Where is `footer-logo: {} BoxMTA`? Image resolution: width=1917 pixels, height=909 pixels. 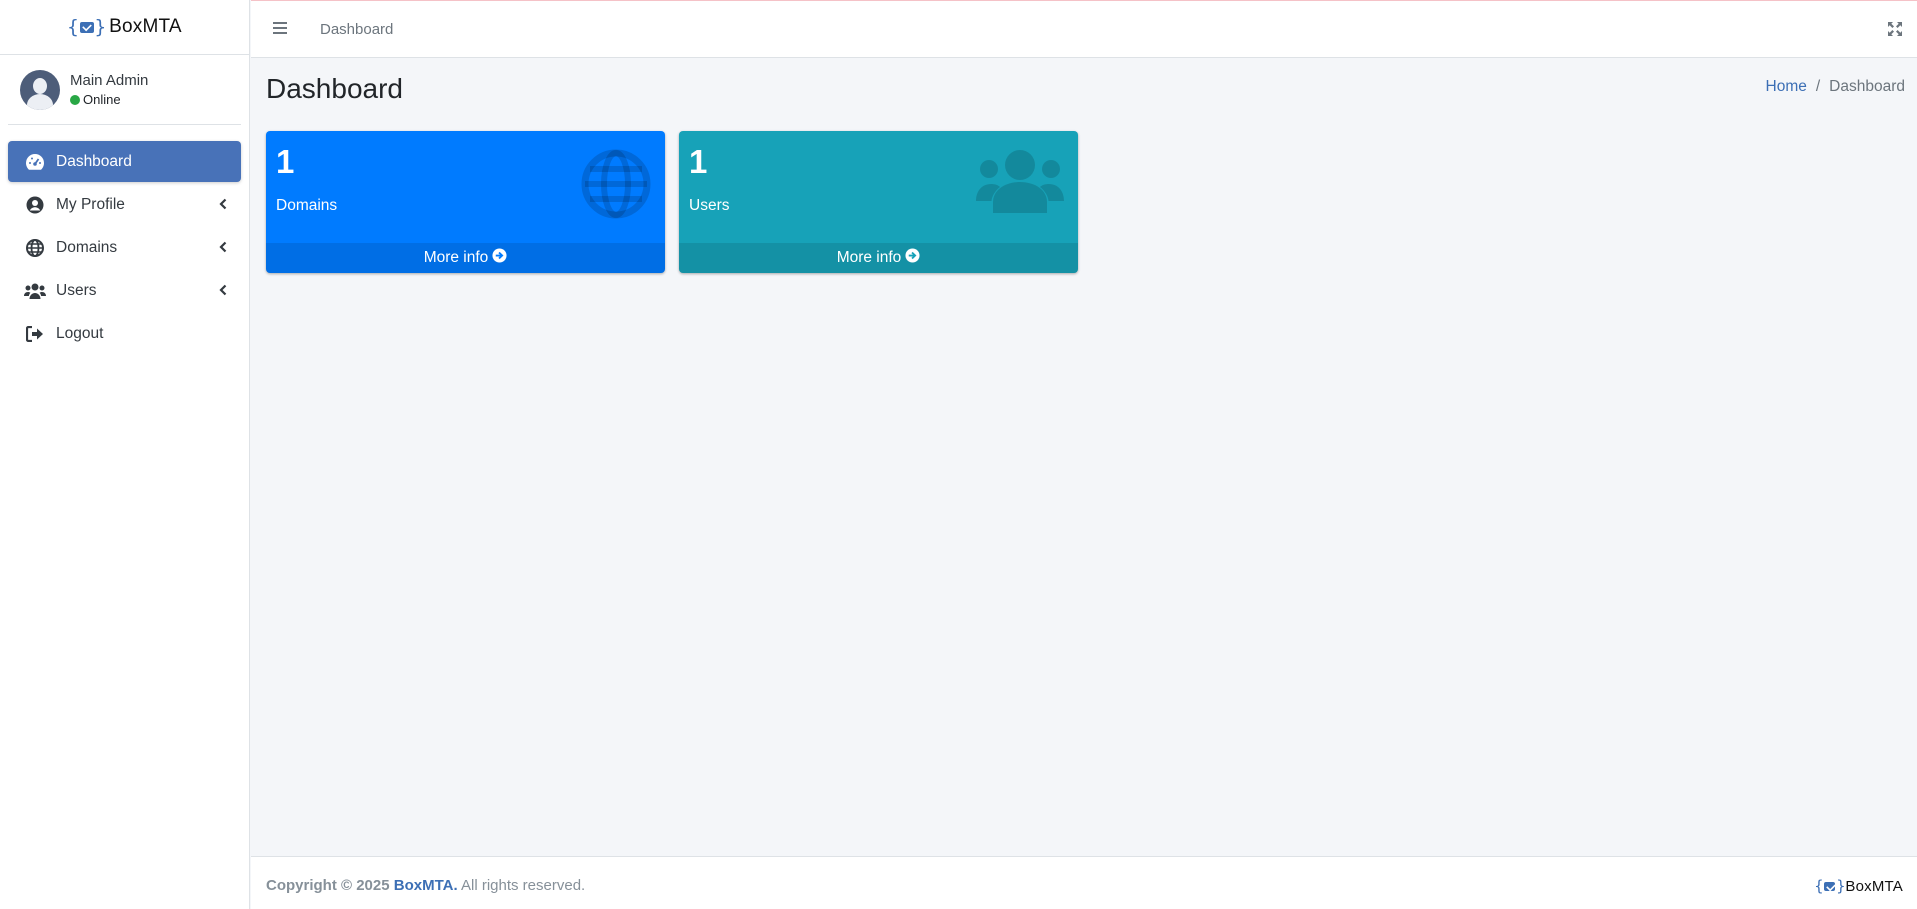
footer-logo: {} BoxMTA is located at coordinates (1858, 886).